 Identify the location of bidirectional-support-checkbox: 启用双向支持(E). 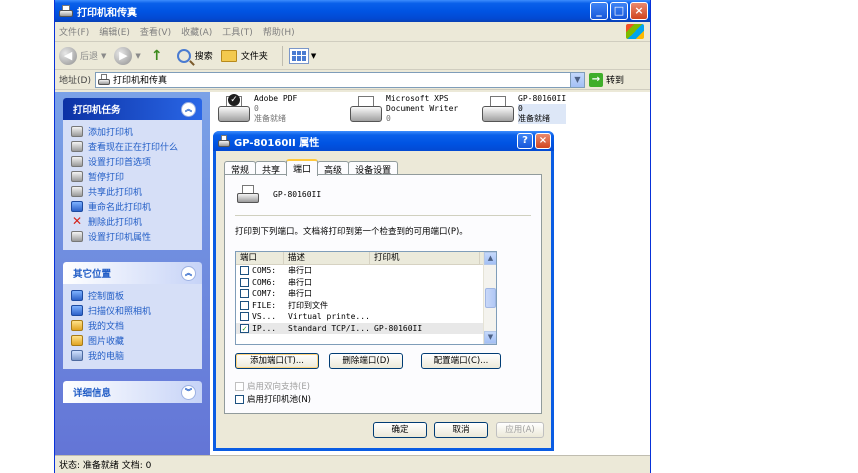
(272, 386).